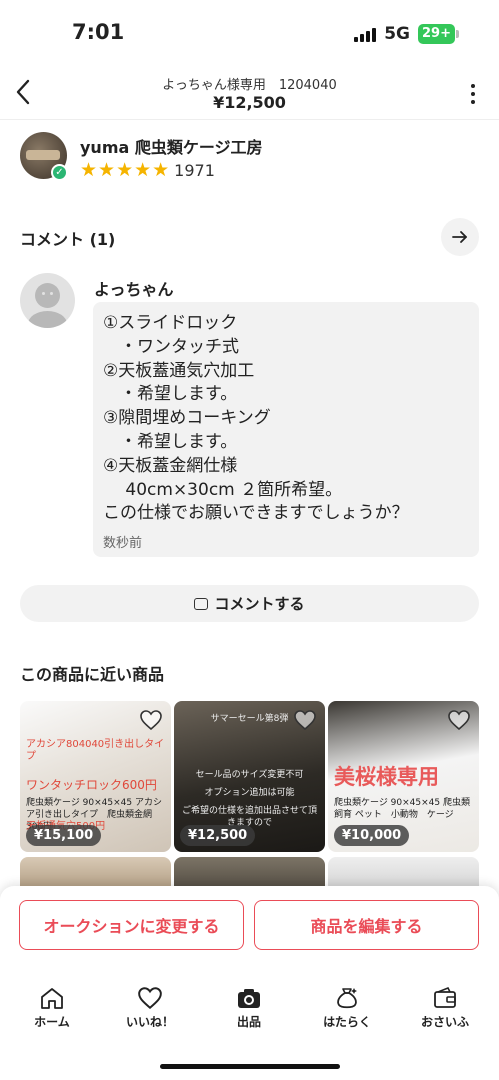 The height and width of the screenshot is (1080, 499). I want to click on commenter-avatar, so click(47, 300).